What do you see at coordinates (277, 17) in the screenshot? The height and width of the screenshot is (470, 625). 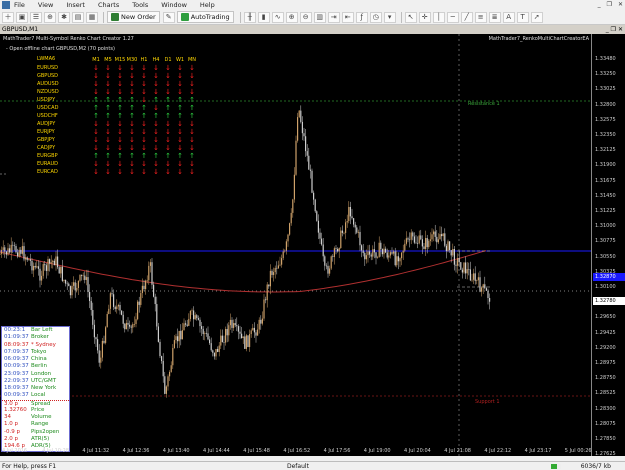 I see `line-chart-icon: ∿` at bounding box center [277, 17].